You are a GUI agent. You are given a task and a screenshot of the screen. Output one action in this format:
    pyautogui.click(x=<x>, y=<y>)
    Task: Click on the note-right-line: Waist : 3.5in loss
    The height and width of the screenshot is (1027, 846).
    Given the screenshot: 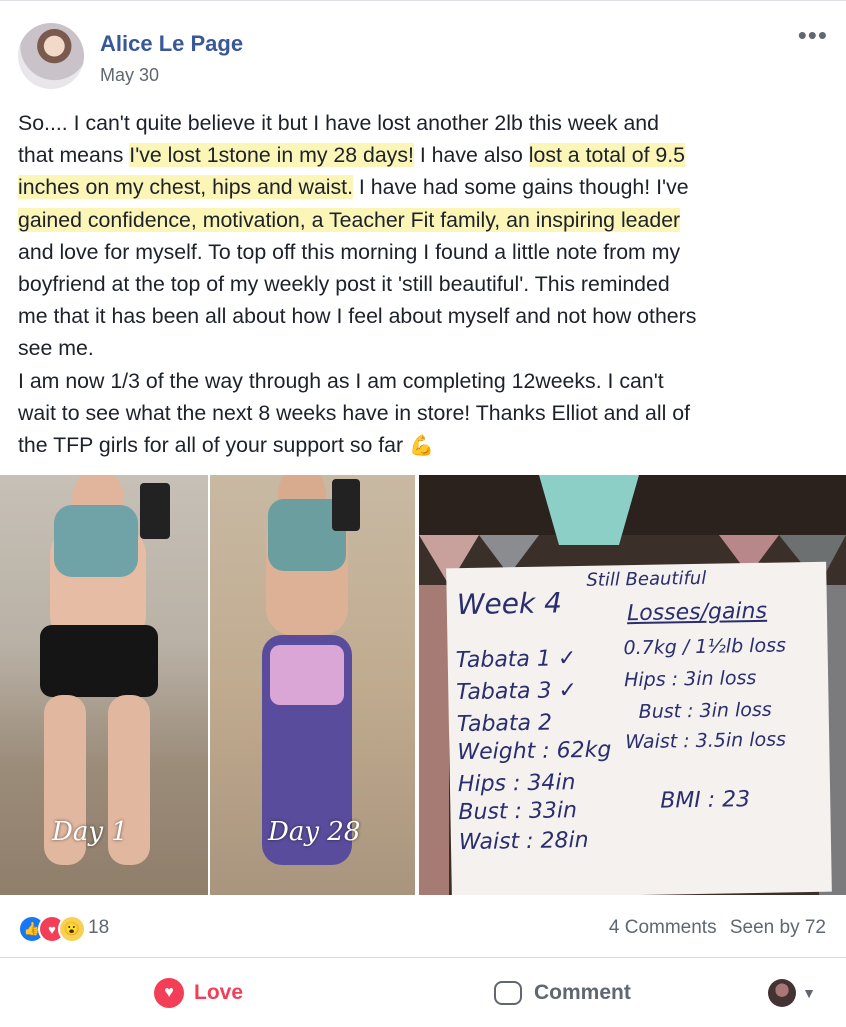 What is the action you would take?
    pyautogui.click(x=706, y=741)
    